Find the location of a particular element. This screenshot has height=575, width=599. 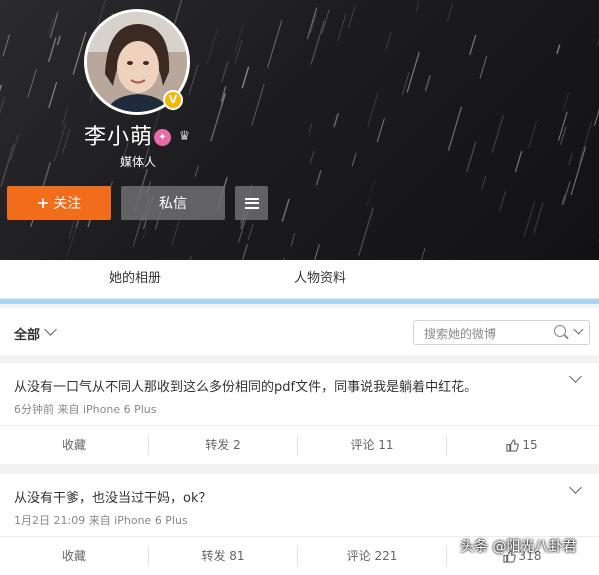

talent-icon: ✦ is located at coordinates (162, 137).